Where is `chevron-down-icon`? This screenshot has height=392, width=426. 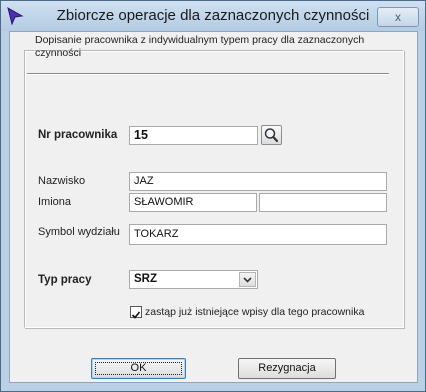 chevron-down-icon is located at coordinates (247, 280).